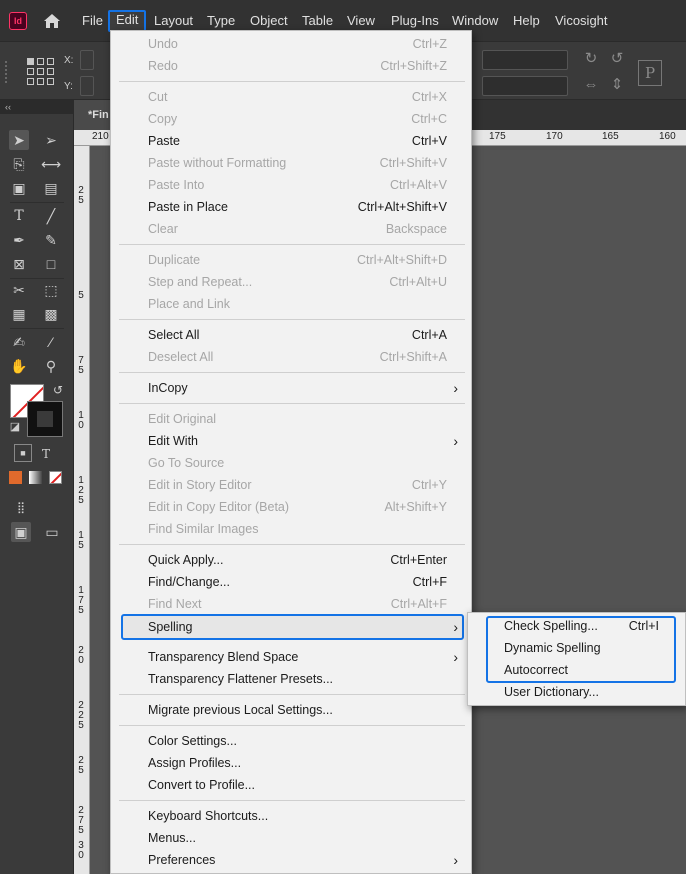  Describe the element at coordinates (6, 72) in the screenshot. I see `panel-grip` at that location.